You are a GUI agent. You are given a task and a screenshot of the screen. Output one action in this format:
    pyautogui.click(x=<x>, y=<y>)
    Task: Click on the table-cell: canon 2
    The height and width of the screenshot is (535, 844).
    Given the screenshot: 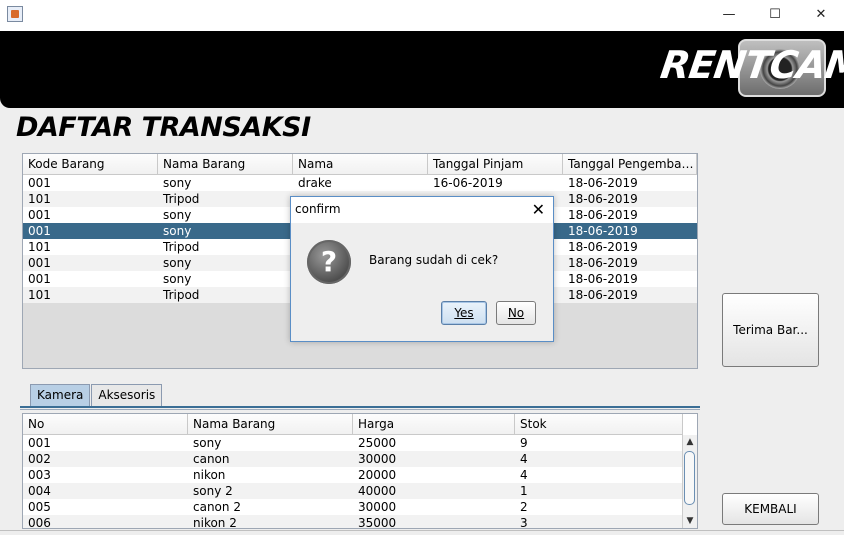 What is the action you would take?
    pyautogui.click(x=217, y=507)
    